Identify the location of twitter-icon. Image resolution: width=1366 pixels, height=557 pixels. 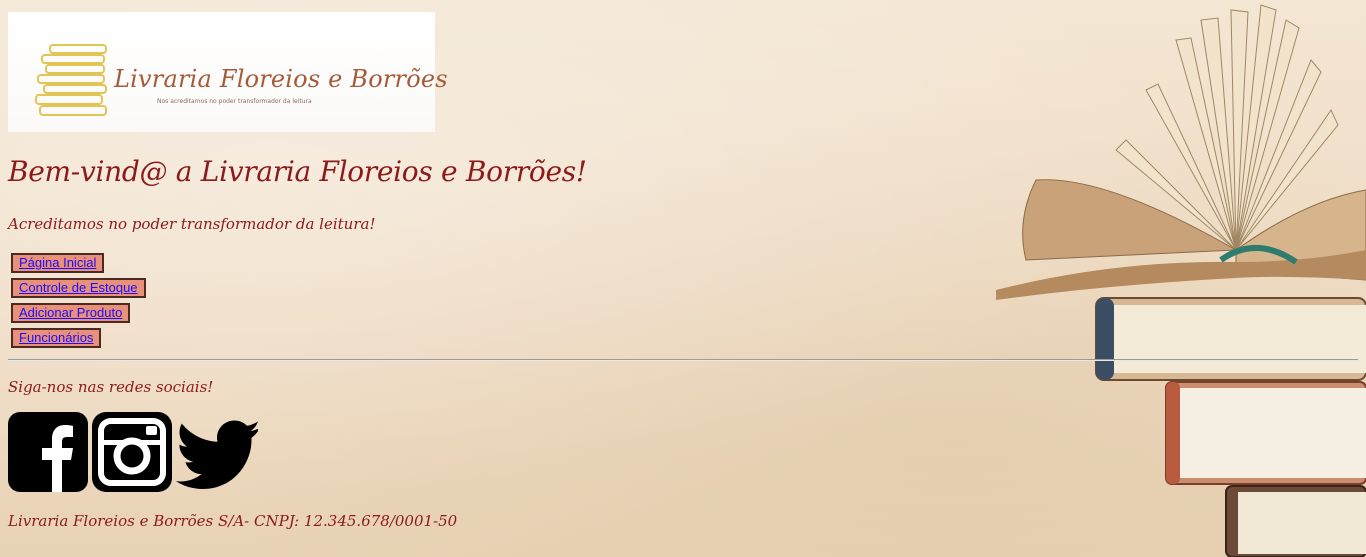
(217, 452).